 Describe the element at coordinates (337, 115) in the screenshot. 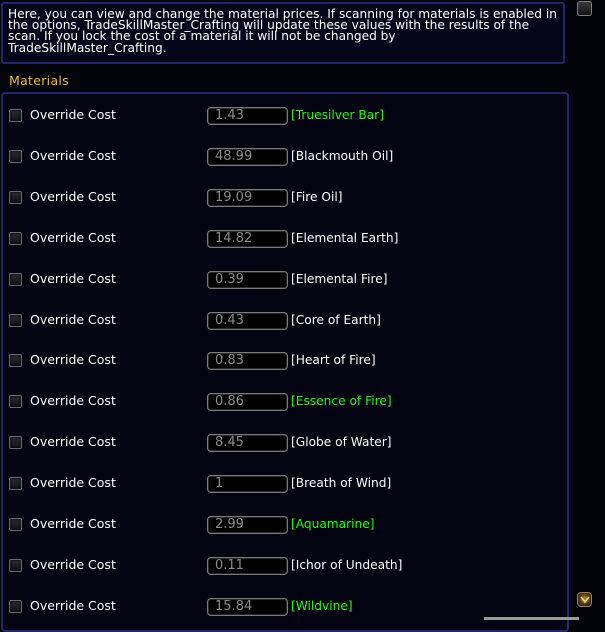

I see `material-item-link: [Truesilver Bar]` at that location.